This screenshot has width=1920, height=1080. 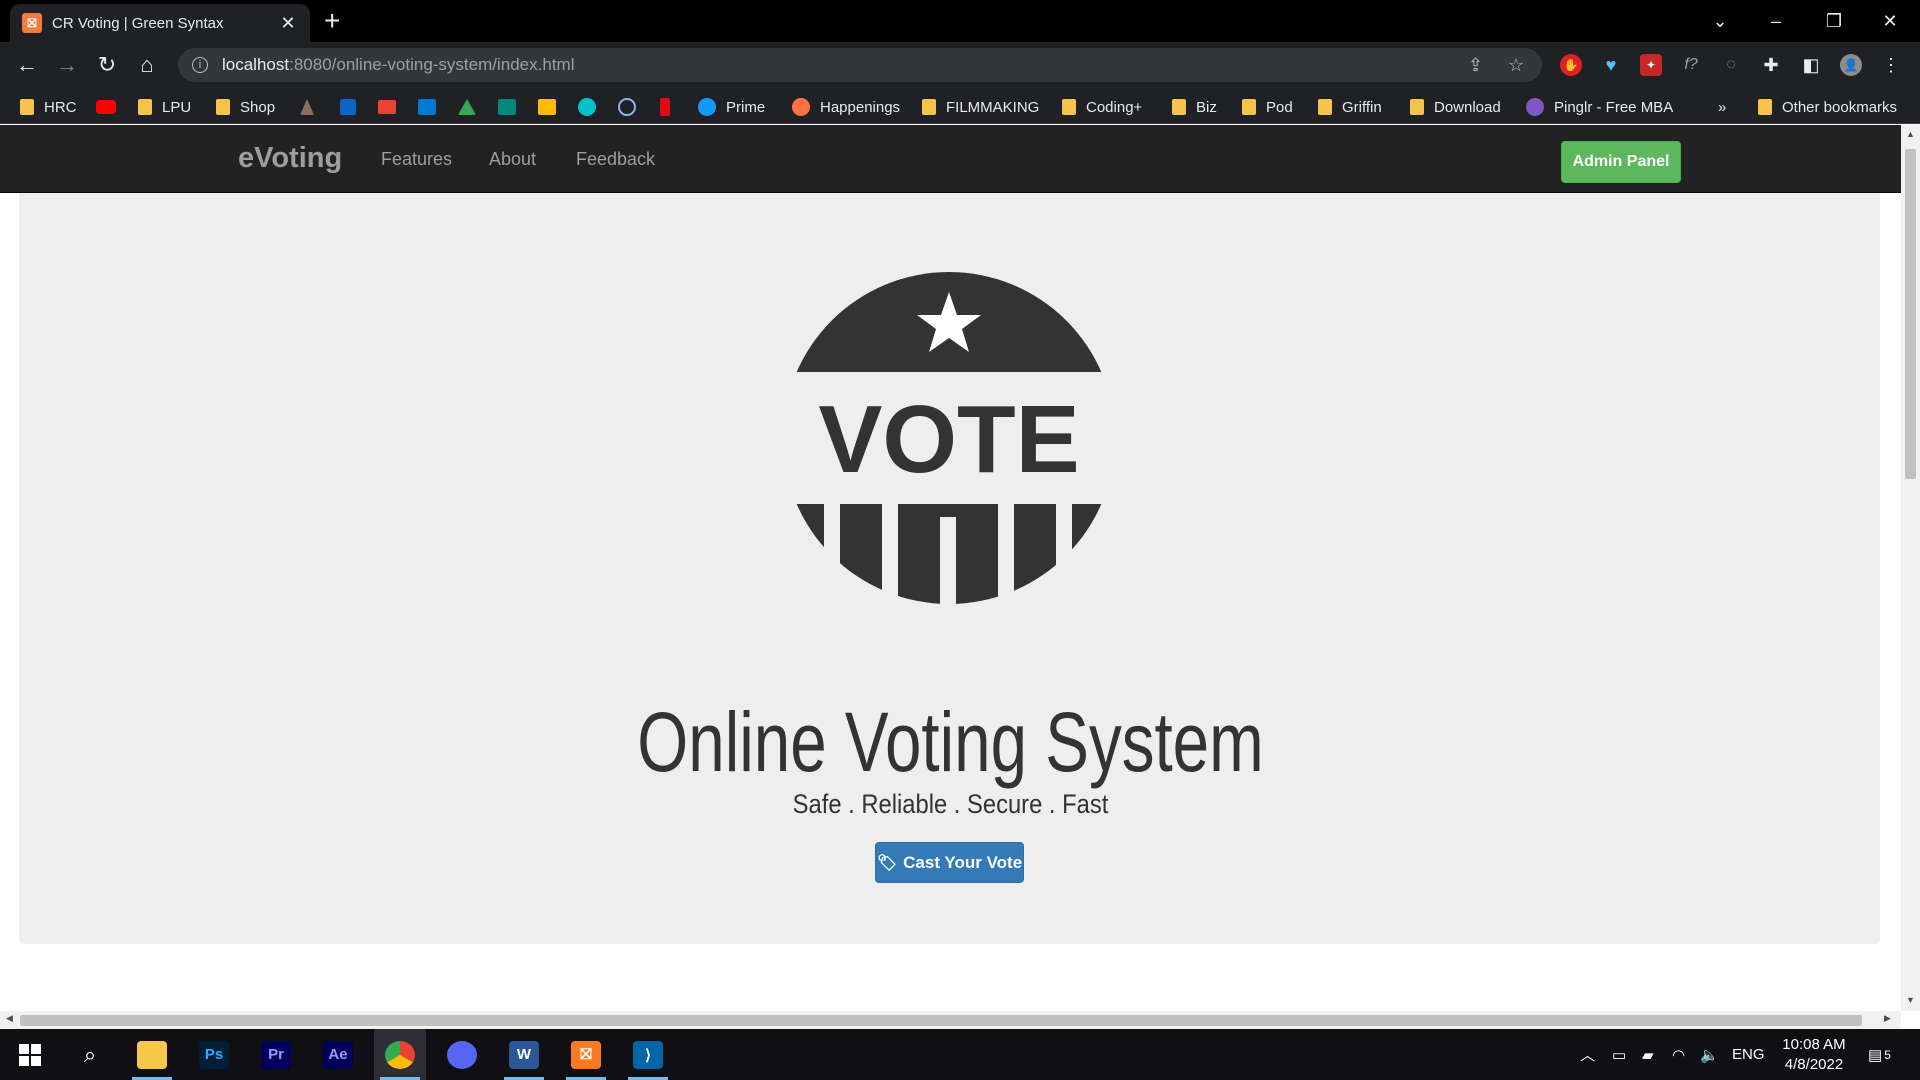 What do you see at coordinates (290, 158) in the screenshot?
I see `site-brand: eVoting` at bounding box center [290, 158].